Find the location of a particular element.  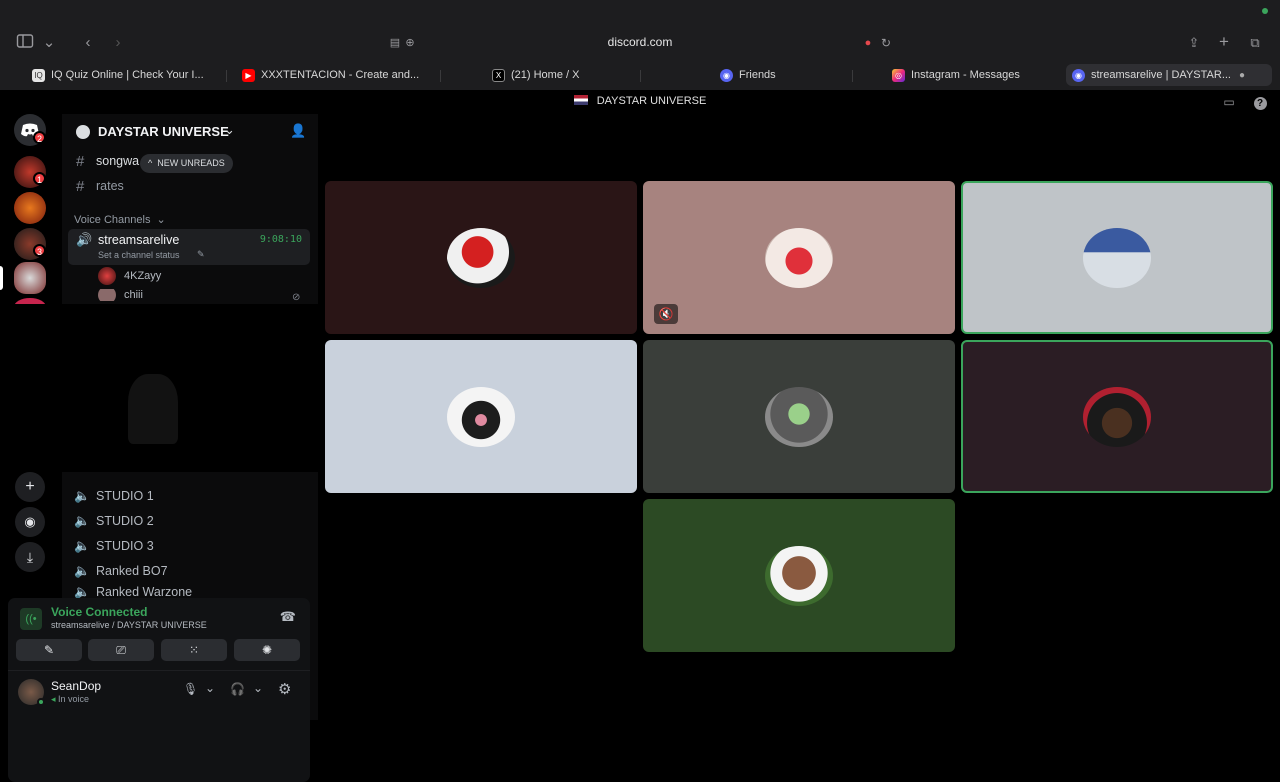

channel-name: streamsarelive is located at coordinates (139, 240).